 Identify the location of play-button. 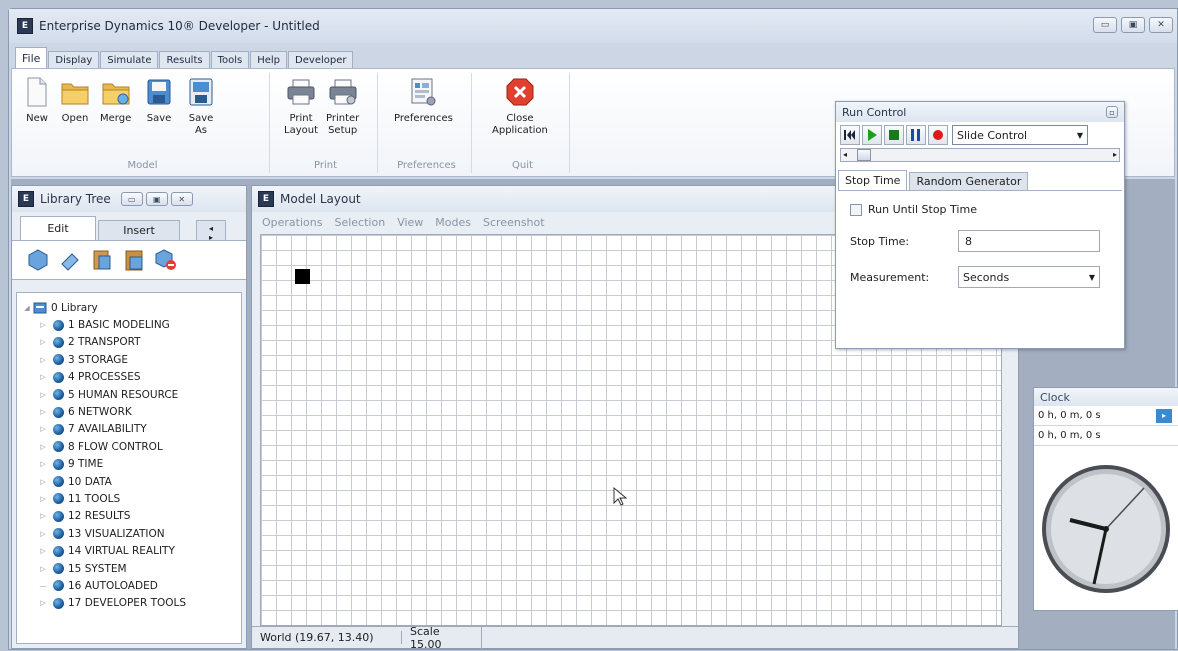
(872, 135).